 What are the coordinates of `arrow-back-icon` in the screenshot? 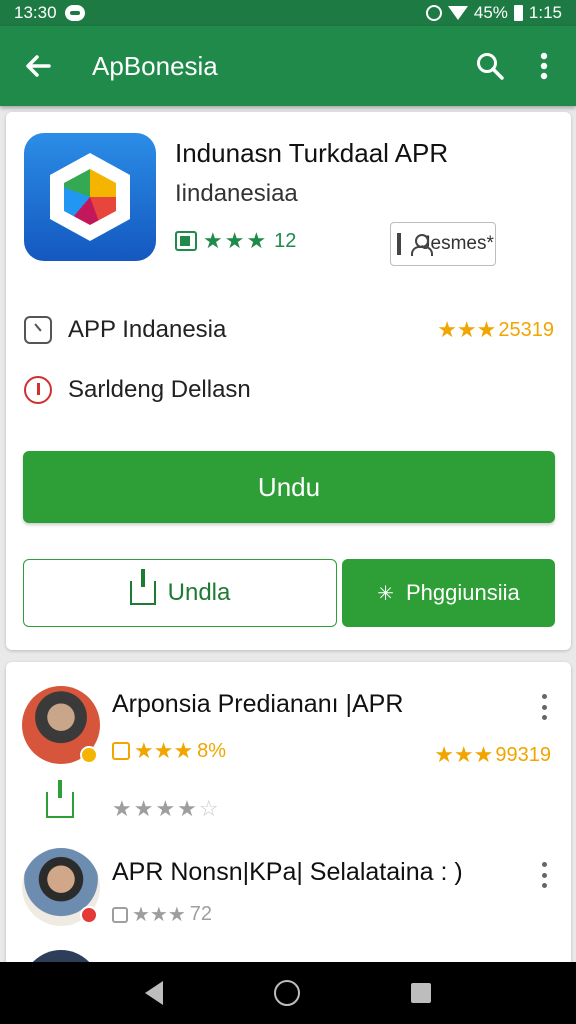 It's located at (38, 66).